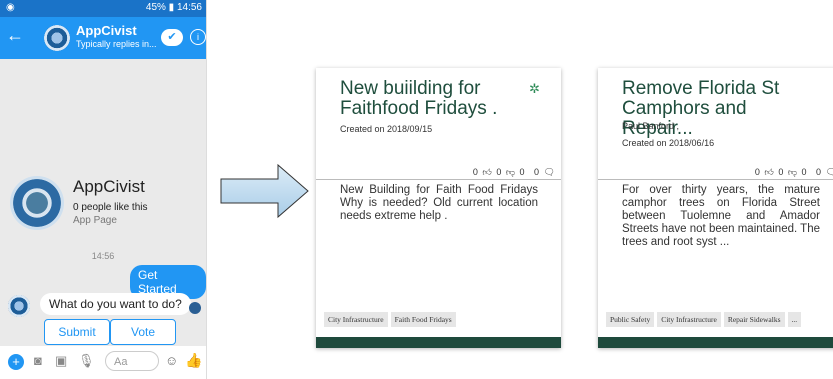  I want to click on card-title: New buiilding for Faithfood Fridays ., so click(435, 99).